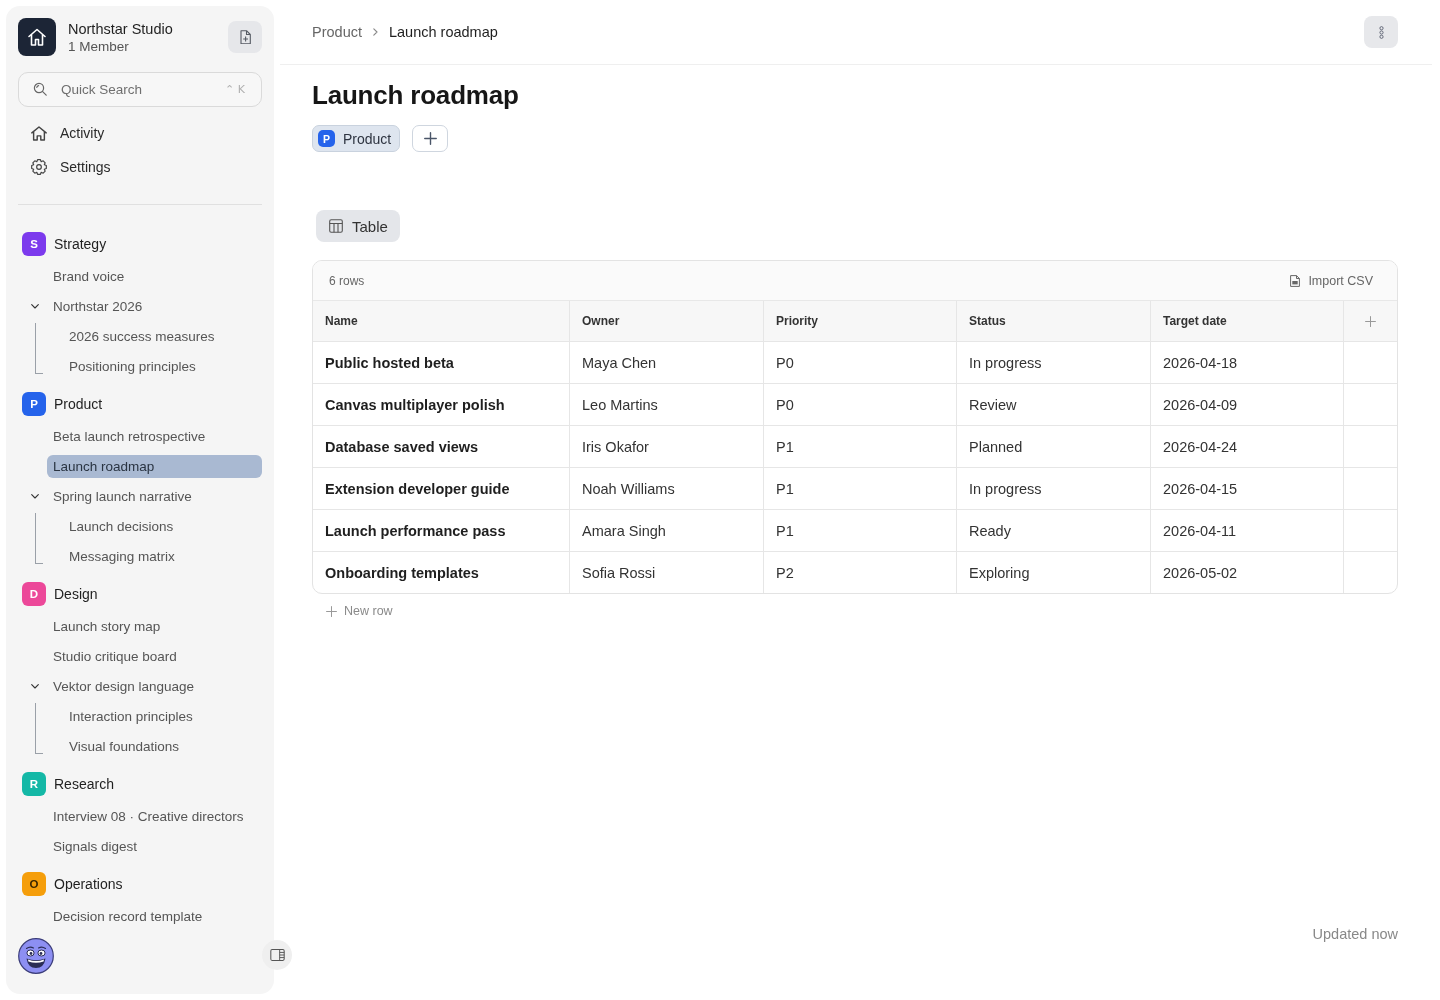 This screenshot has height=1000, width=1440. What do you see at coordinates (1054, 321) in the screenshot?
I see `column-header: Status` at bounding box center [1054, 321].